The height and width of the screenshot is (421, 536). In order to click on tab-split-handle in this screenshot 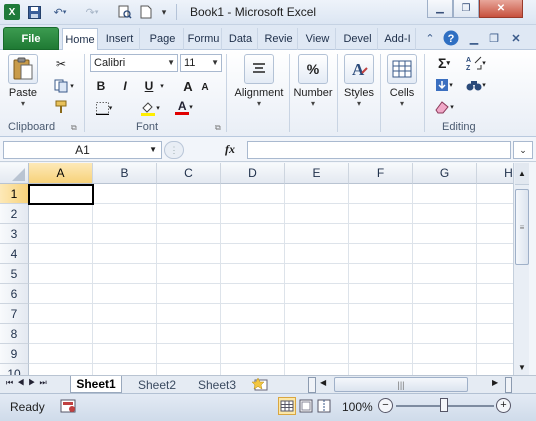, I will do `click(312, 385)`.